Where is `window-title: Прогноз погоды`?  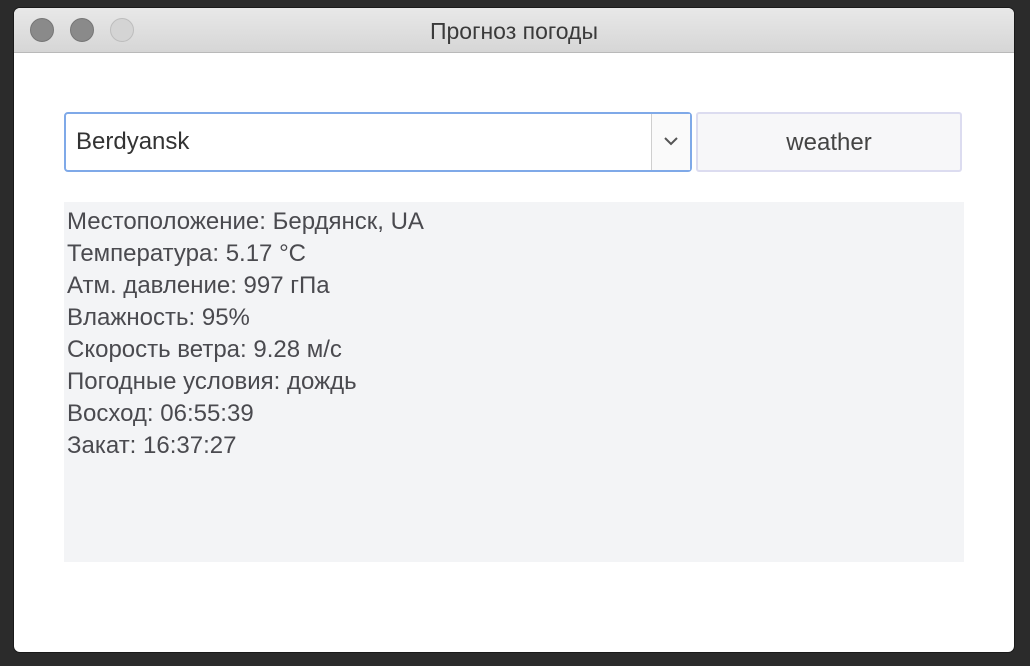 window-title: Прогноз погоды is located at coordinates (514, 31).